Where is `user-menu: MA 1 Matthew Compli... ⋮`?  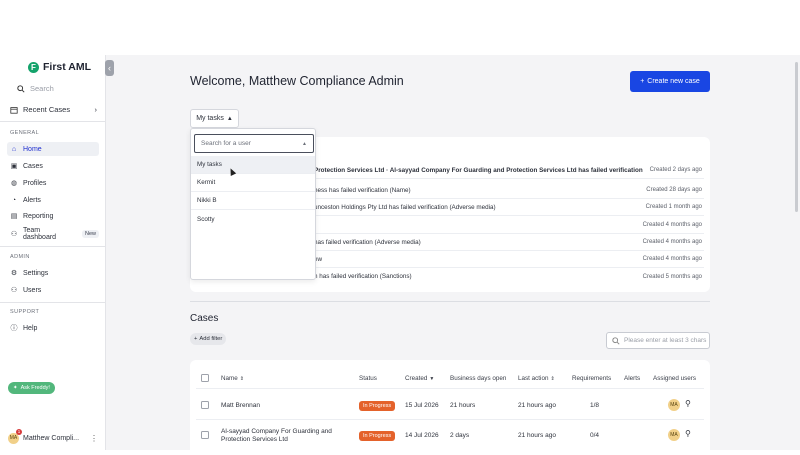 user-menu: MA 1 Matthew Compli... ⋮ is located at coordinates (53, 436).